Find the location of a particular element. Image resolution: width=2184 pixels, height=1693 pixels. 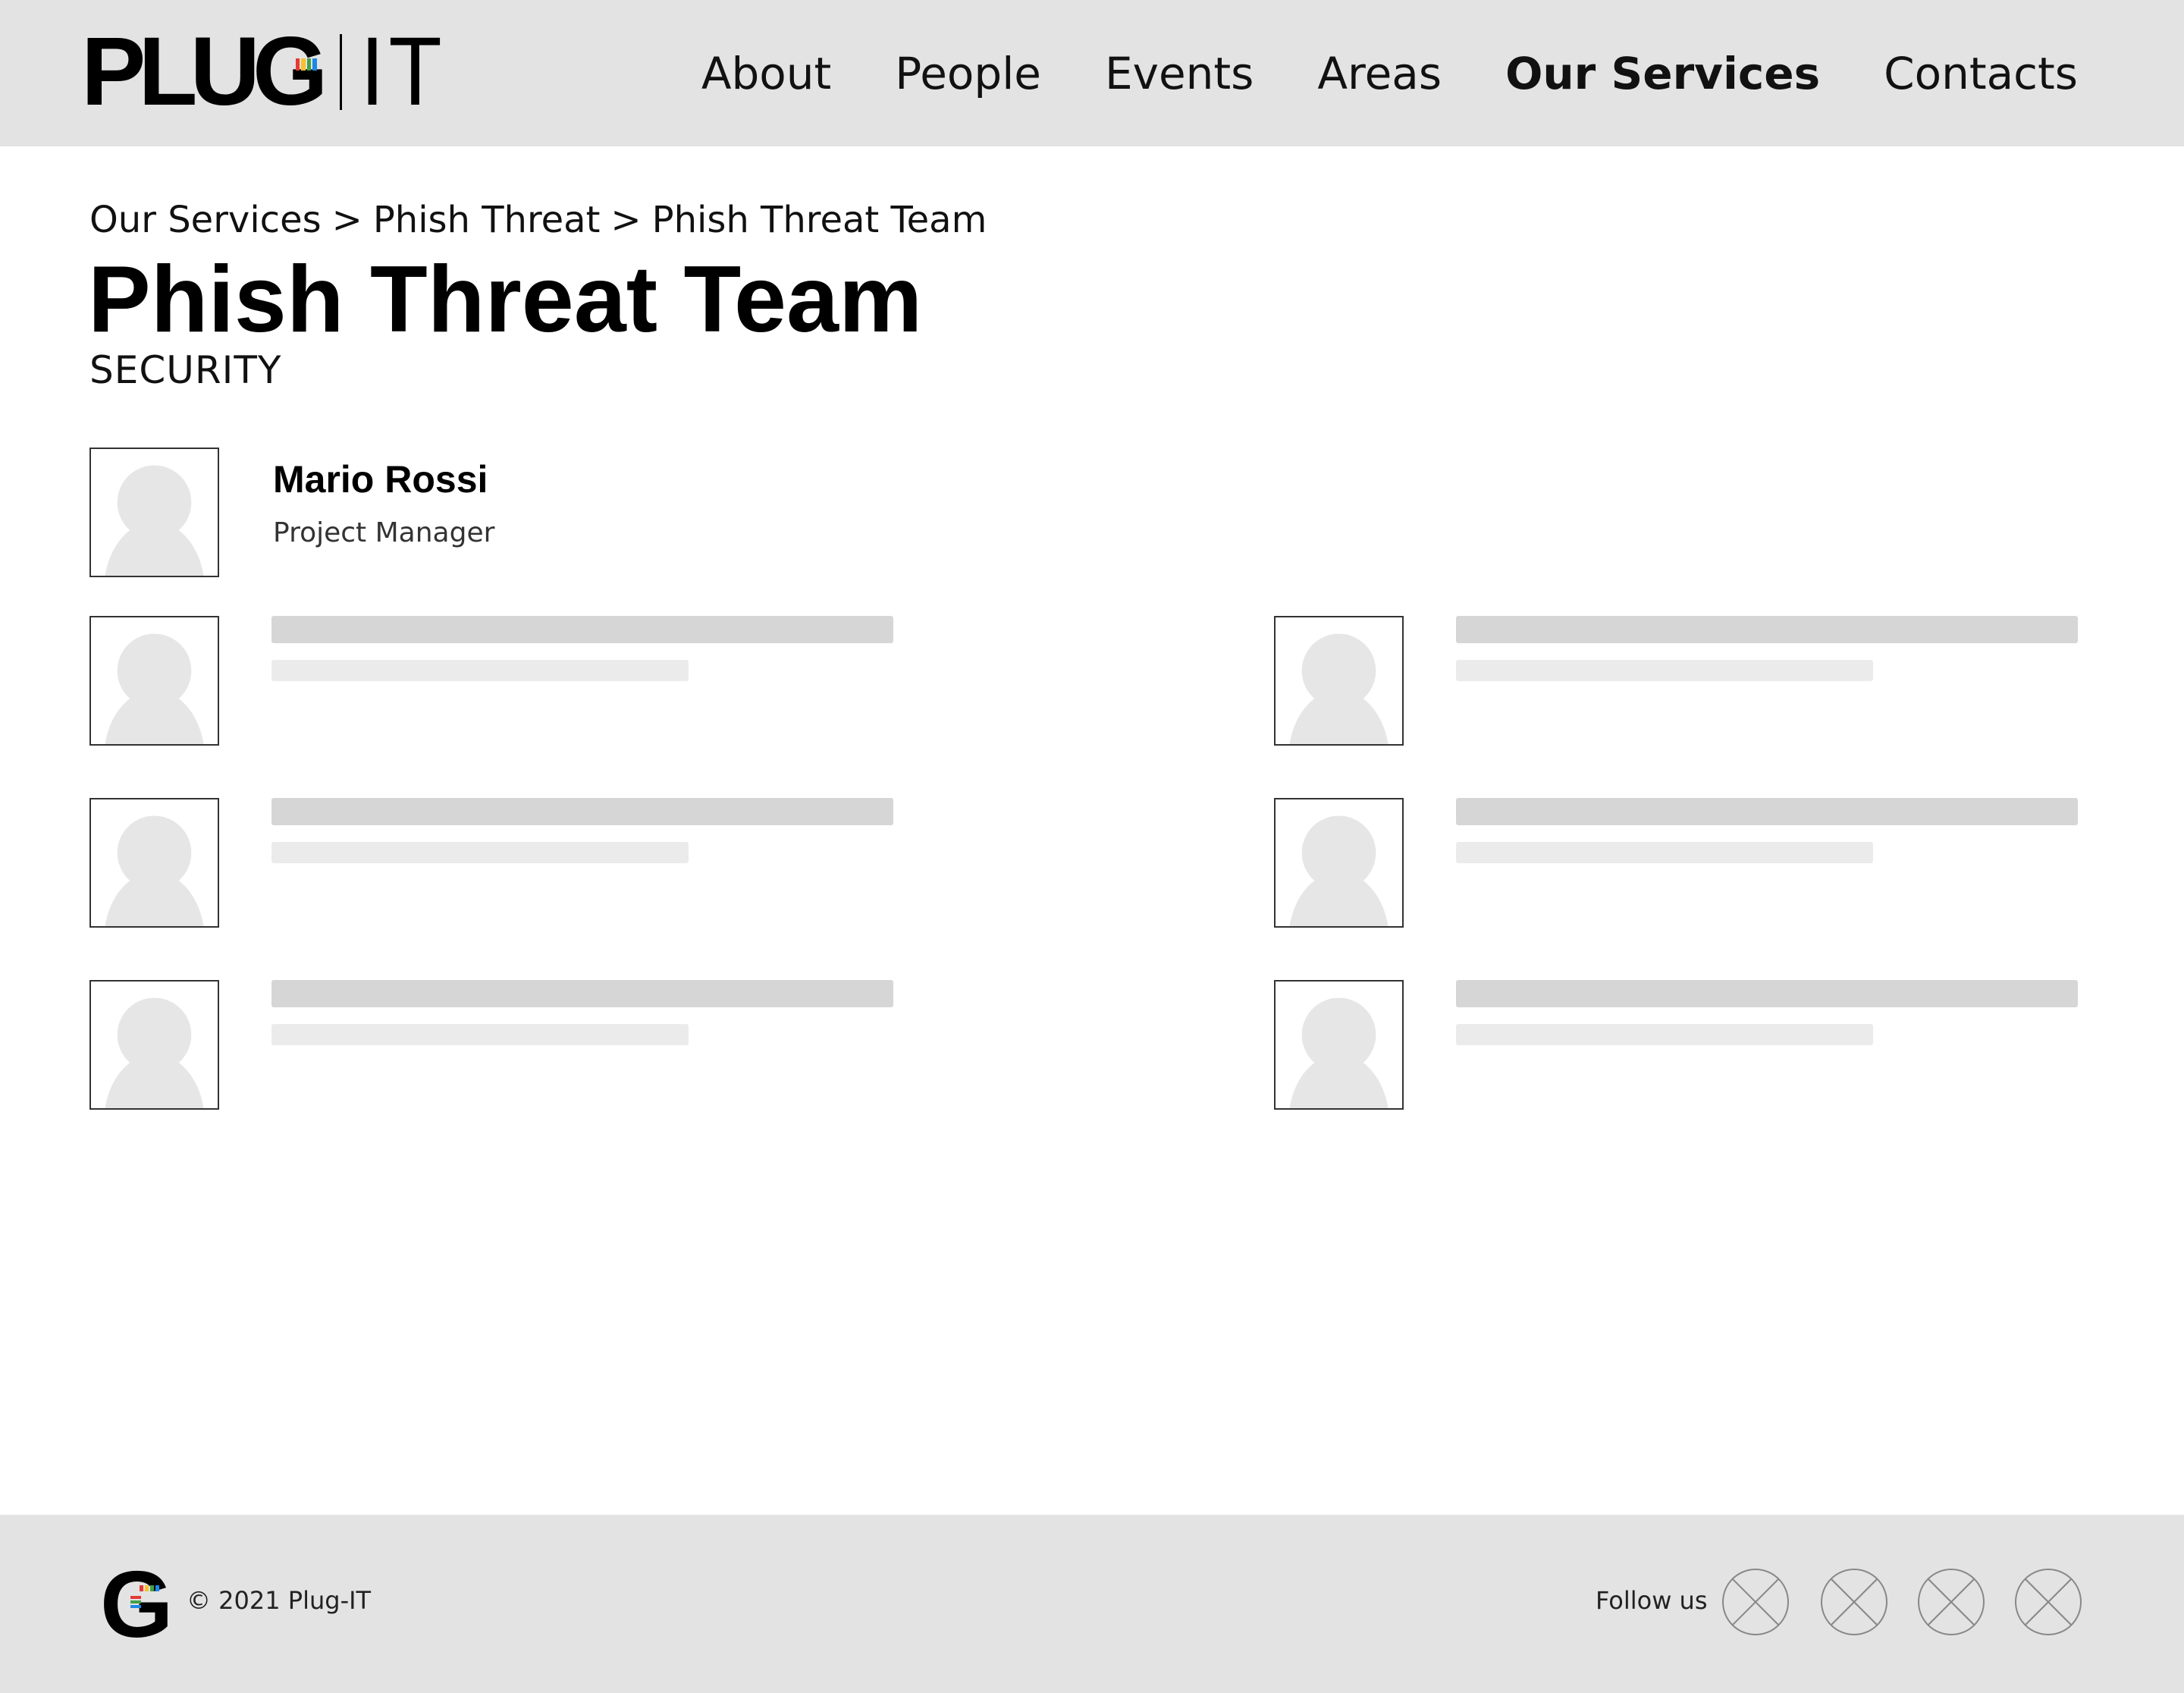

plug-it-g-logo-icon: G is located at coordinates (136, 1603).